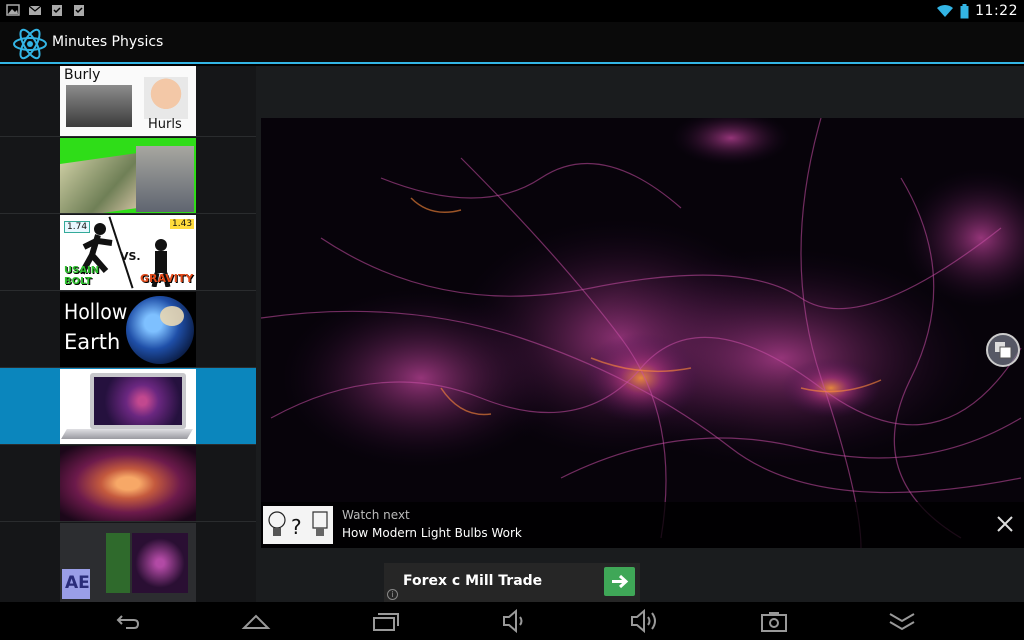 This screenshot has height=640, width=1024. I want to click on thumbnail-text: Burly, so click(82, 75).